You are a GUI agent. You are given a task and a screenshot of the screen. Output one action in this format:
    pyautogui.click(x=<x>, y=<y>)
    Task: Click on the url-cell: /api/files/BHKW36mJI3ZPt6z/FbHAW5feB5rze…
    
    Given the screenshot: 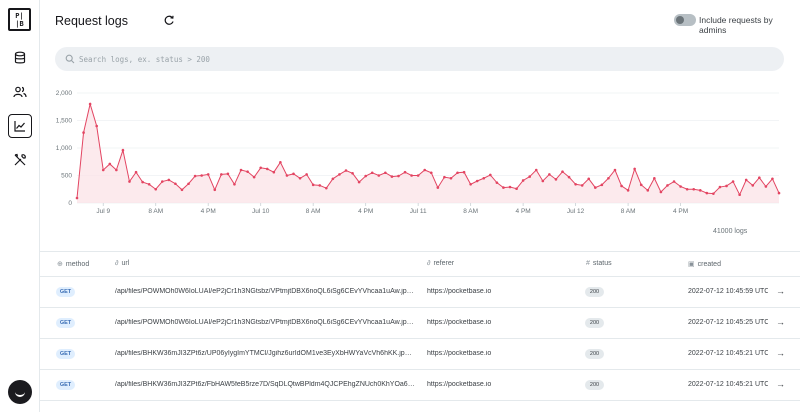 What is the action you would take?
    pyautogui.click(x=265, y=384)
    